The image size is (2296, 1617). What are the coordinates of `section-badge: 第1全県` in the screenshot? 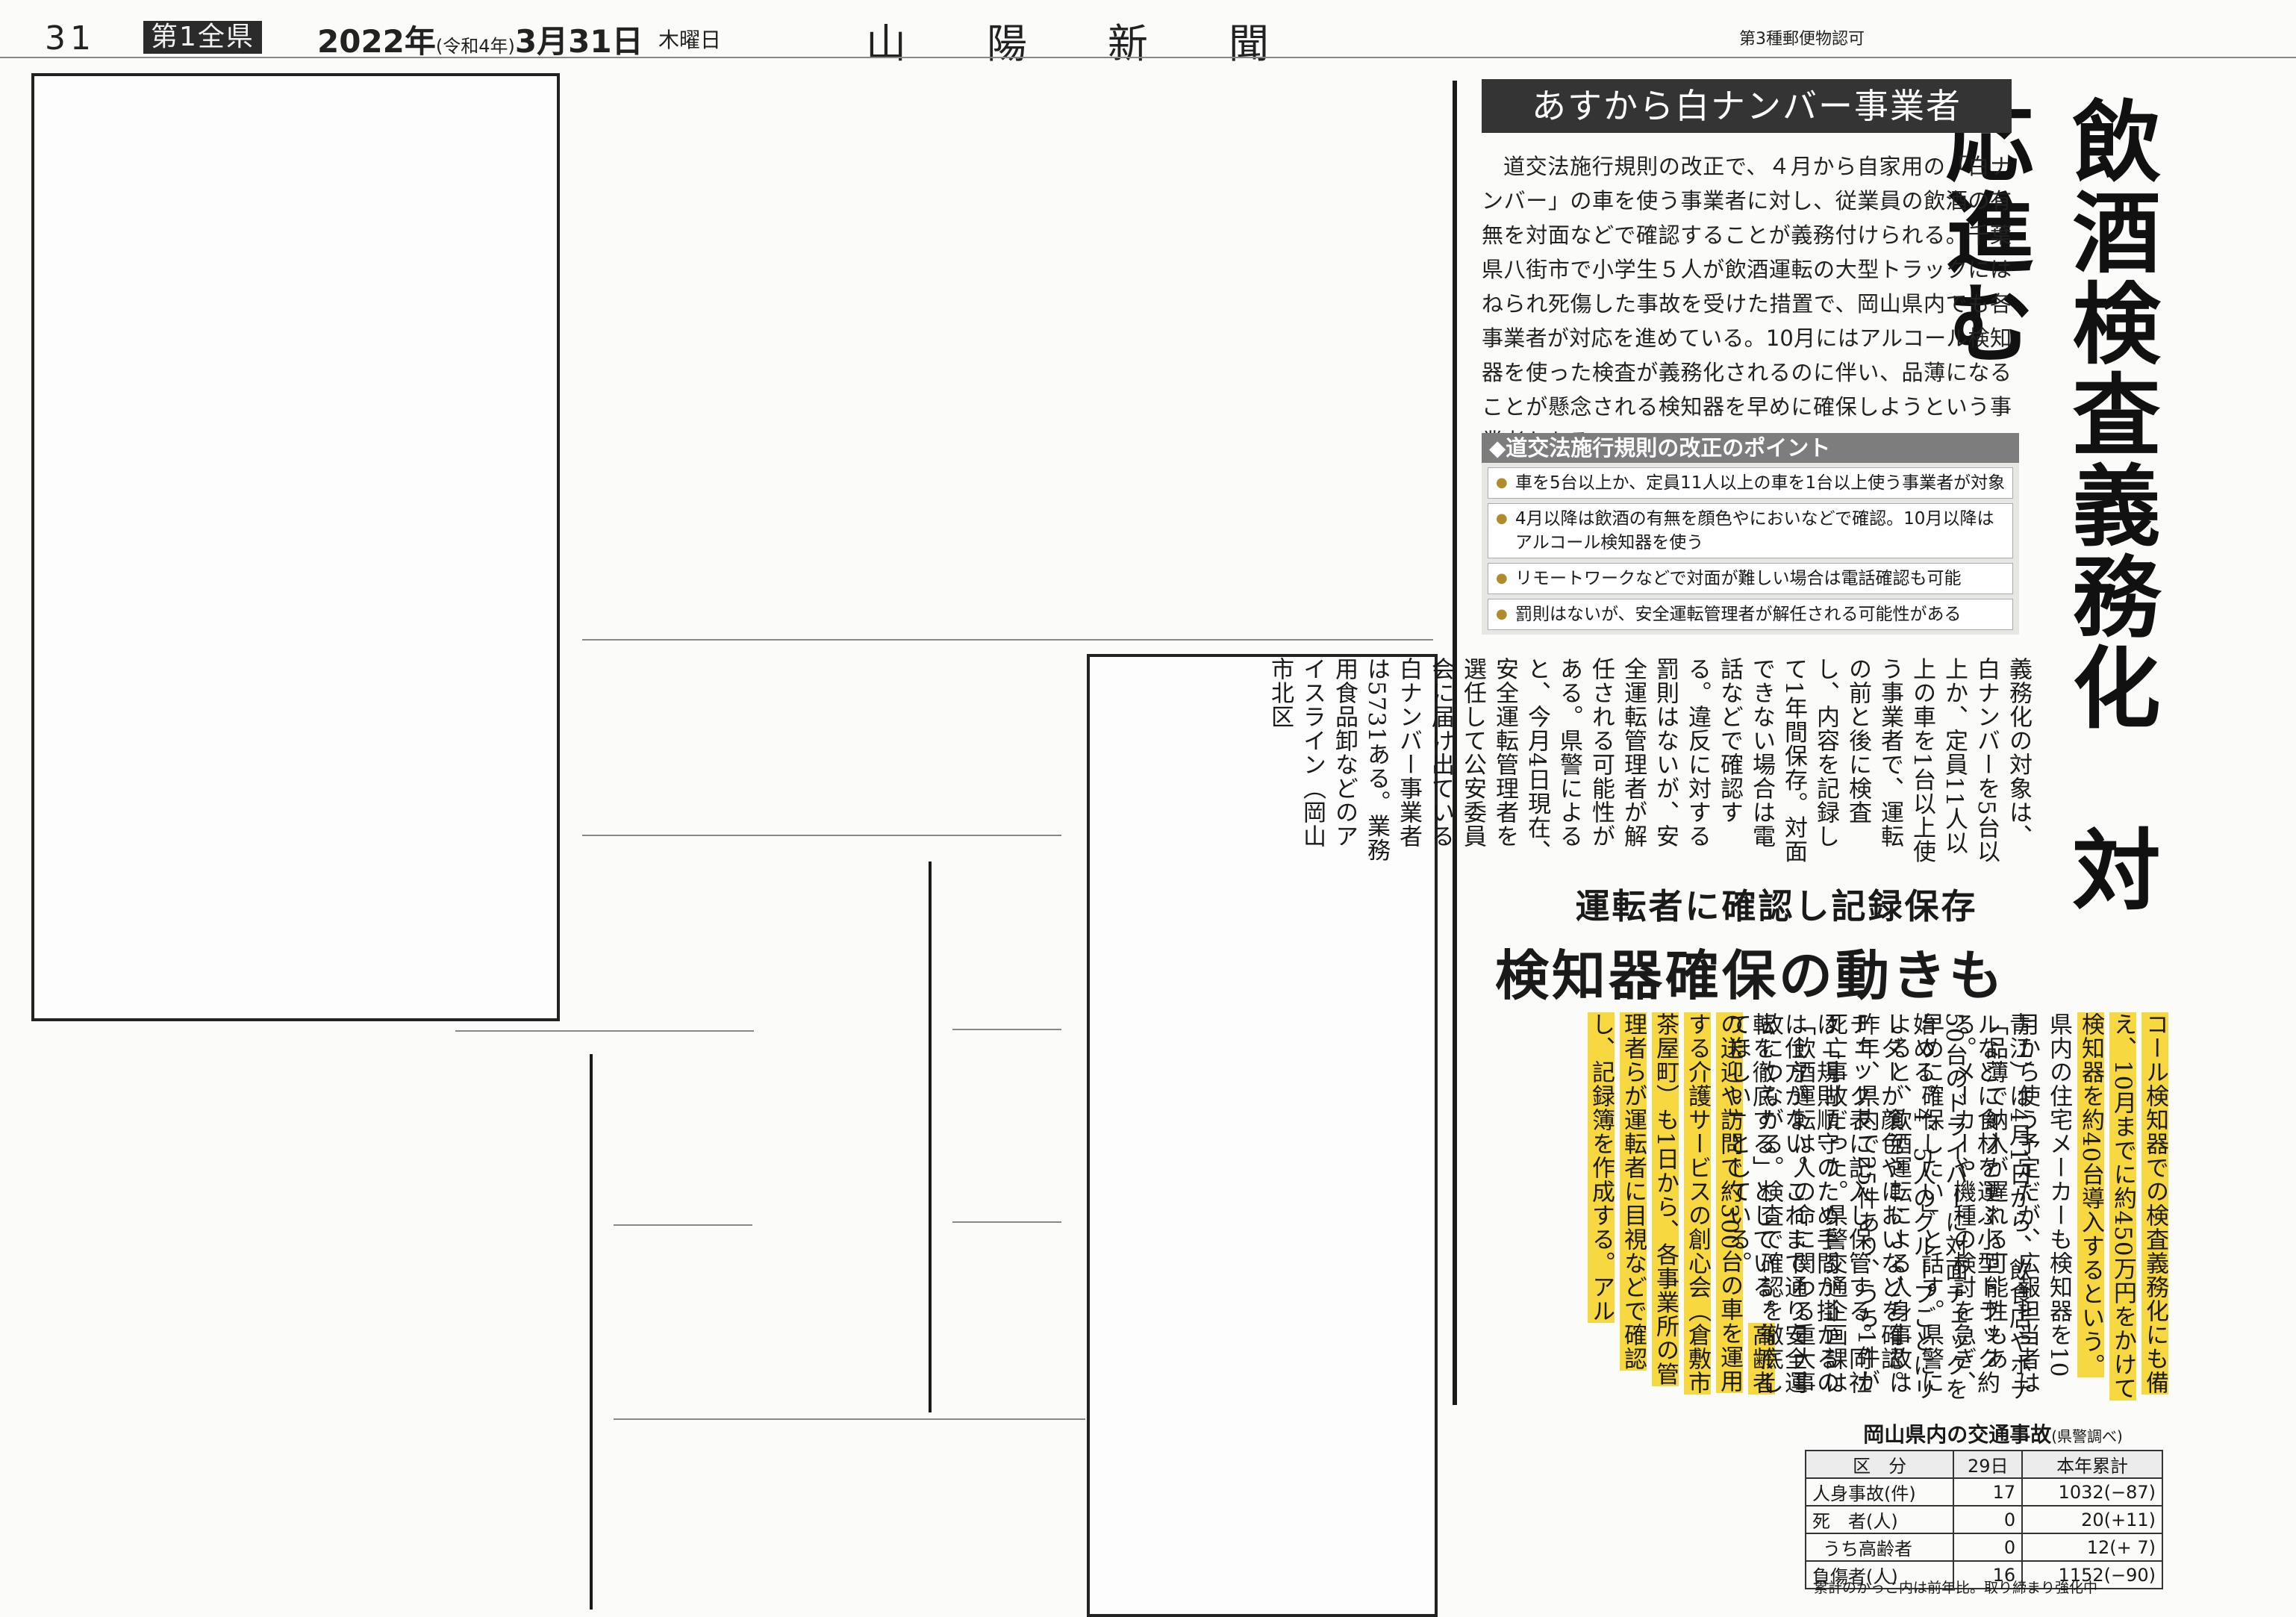 It's located at (202, 37).